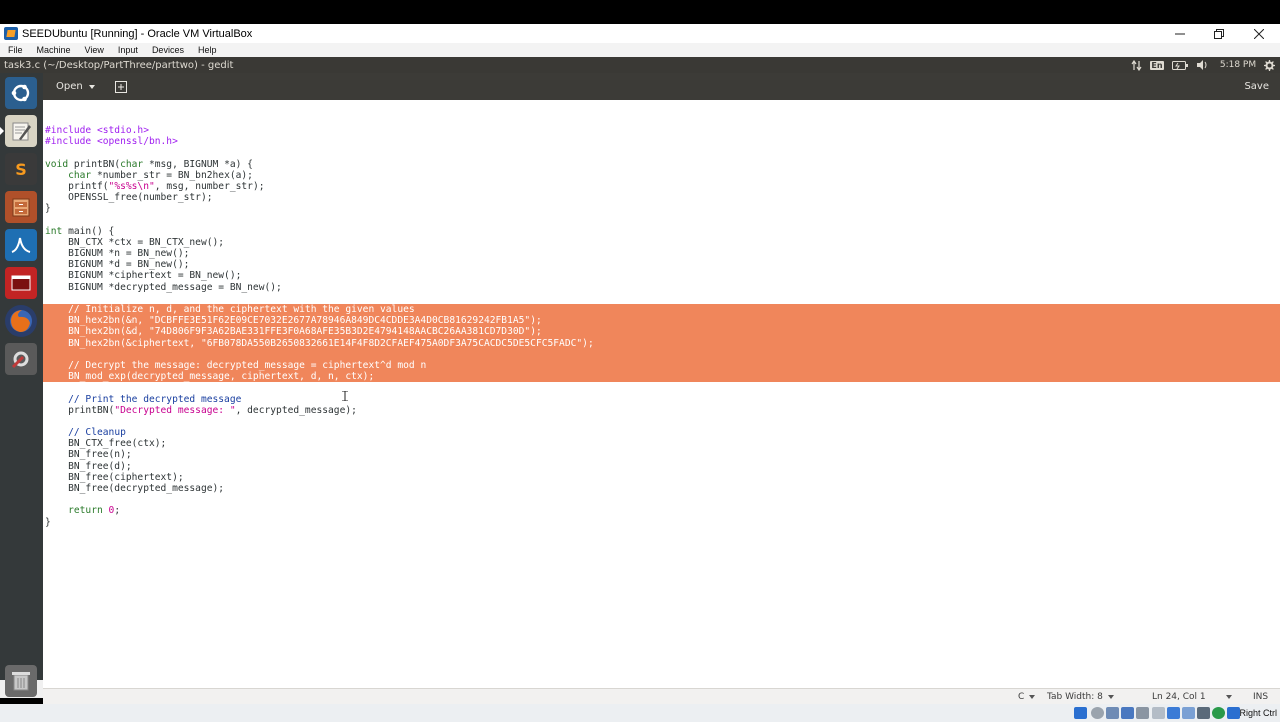 Image resolution: width=1280 pixels, height=722 pixels. I want to click on restore-button, so click(1219, 33).